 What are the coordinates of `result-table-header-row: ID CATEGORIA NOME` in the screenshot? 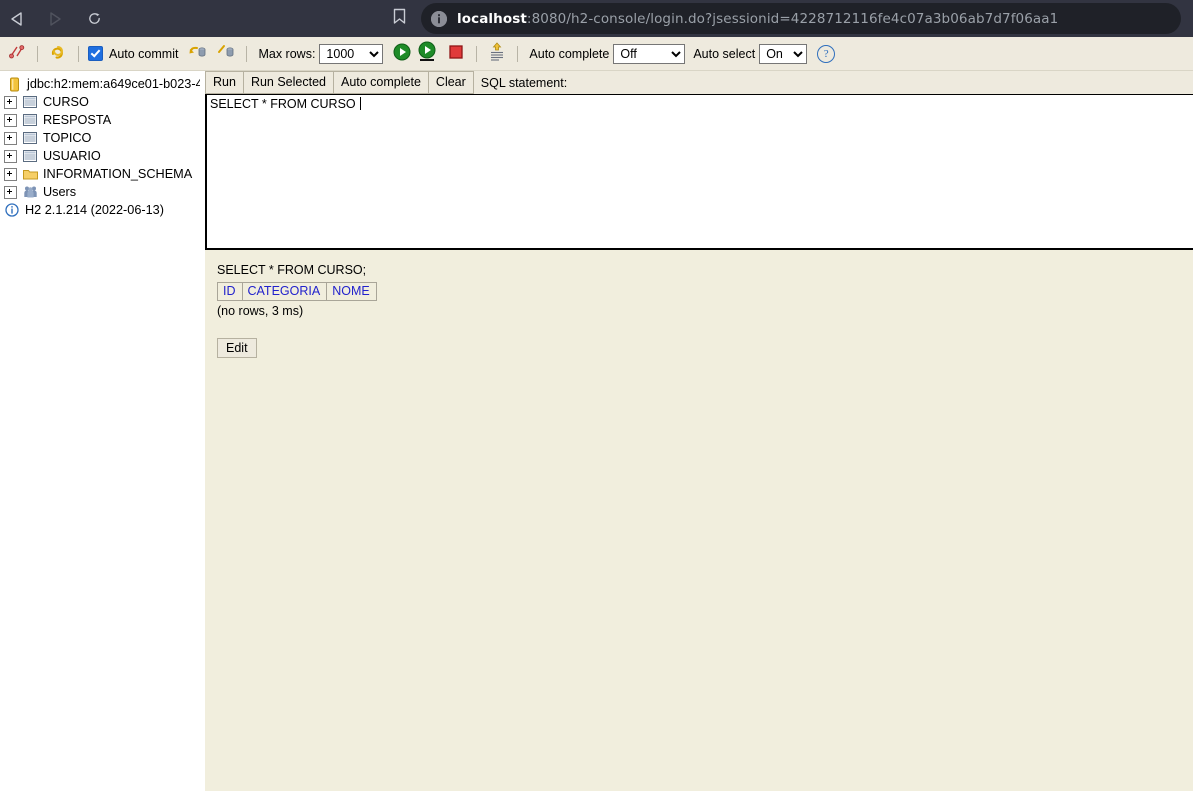 It's located at (297, 291).